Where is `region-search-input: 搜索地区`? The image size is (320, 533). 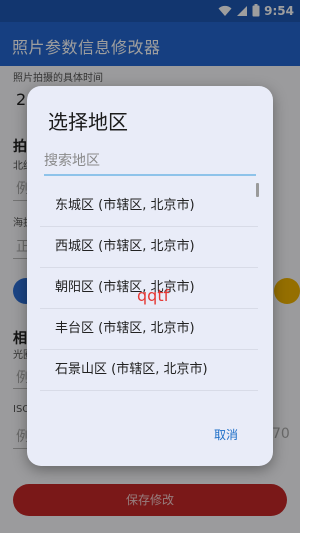 region-search-input: 搜索地区 is located at coordinates (150, 162).